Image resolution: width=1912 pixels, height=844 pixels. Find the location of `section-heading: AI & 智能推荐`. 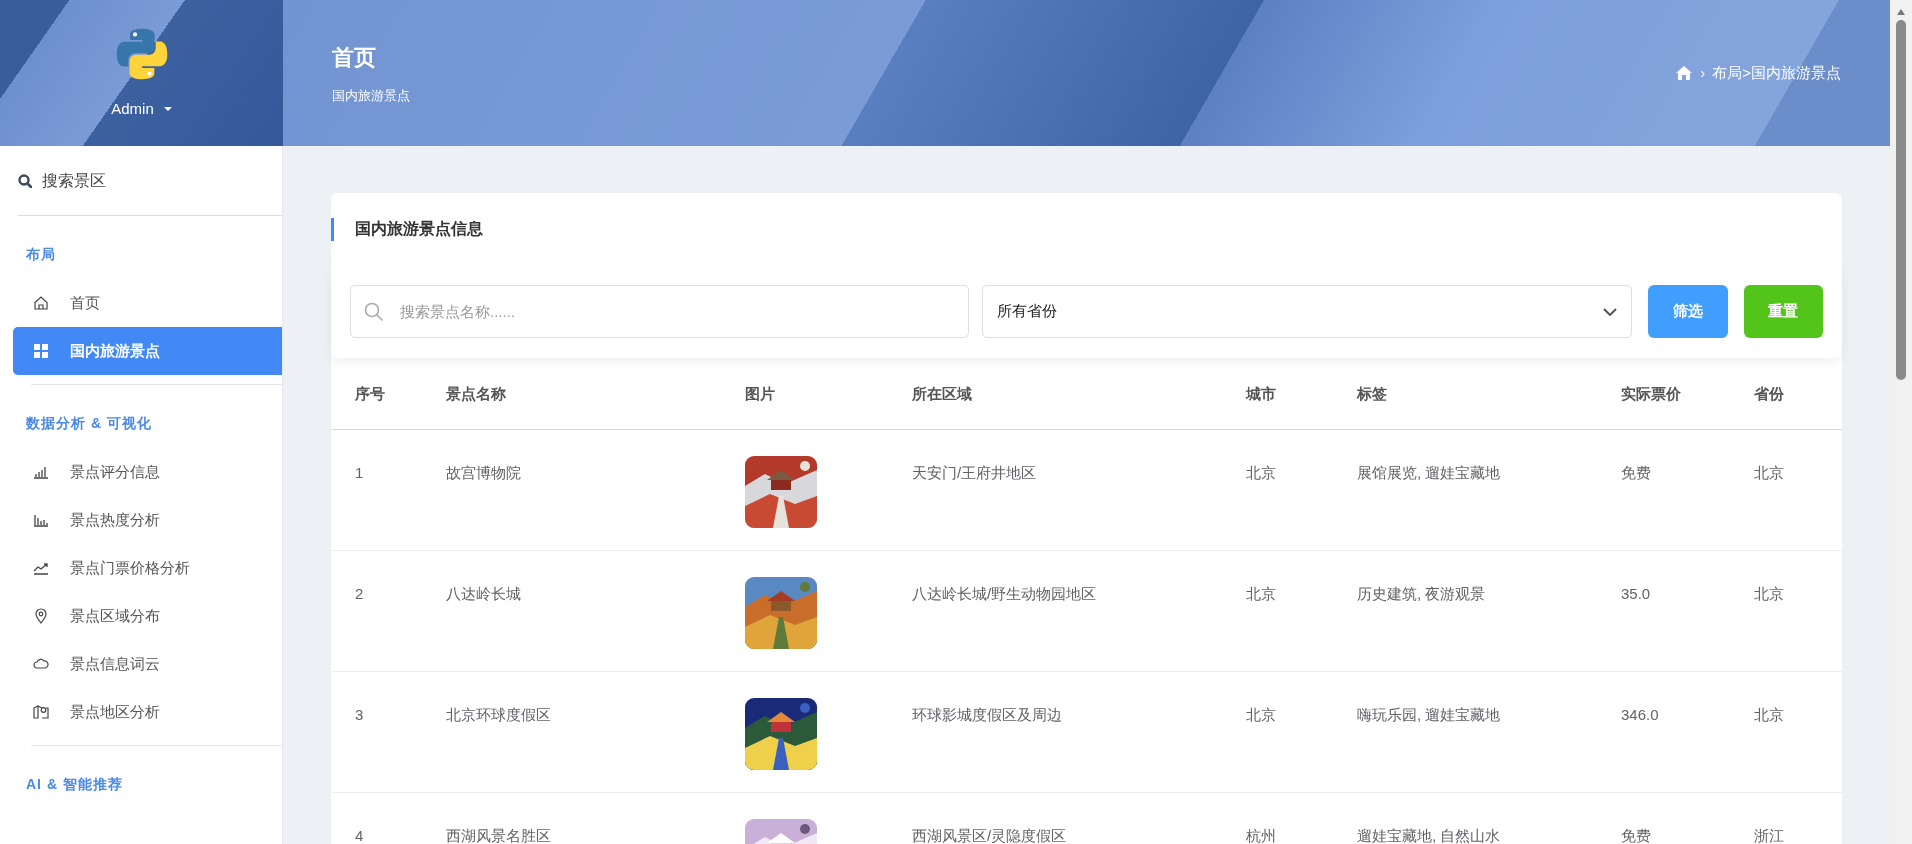

section-heading: AI & 智能推荐 is located at coordinates (74, 784).